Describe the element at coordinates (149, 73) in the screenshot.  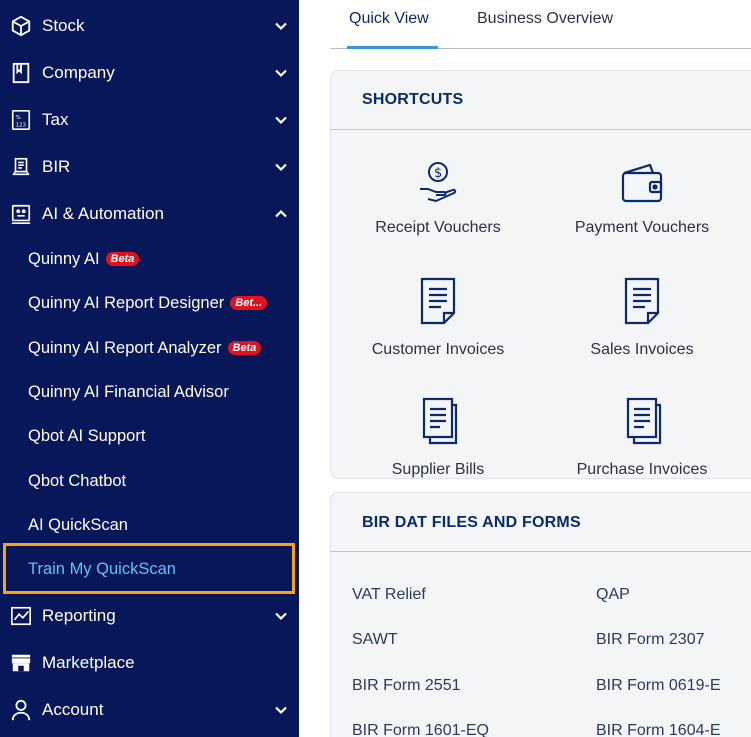
I see `sidebar-item-company: Company` at that location.